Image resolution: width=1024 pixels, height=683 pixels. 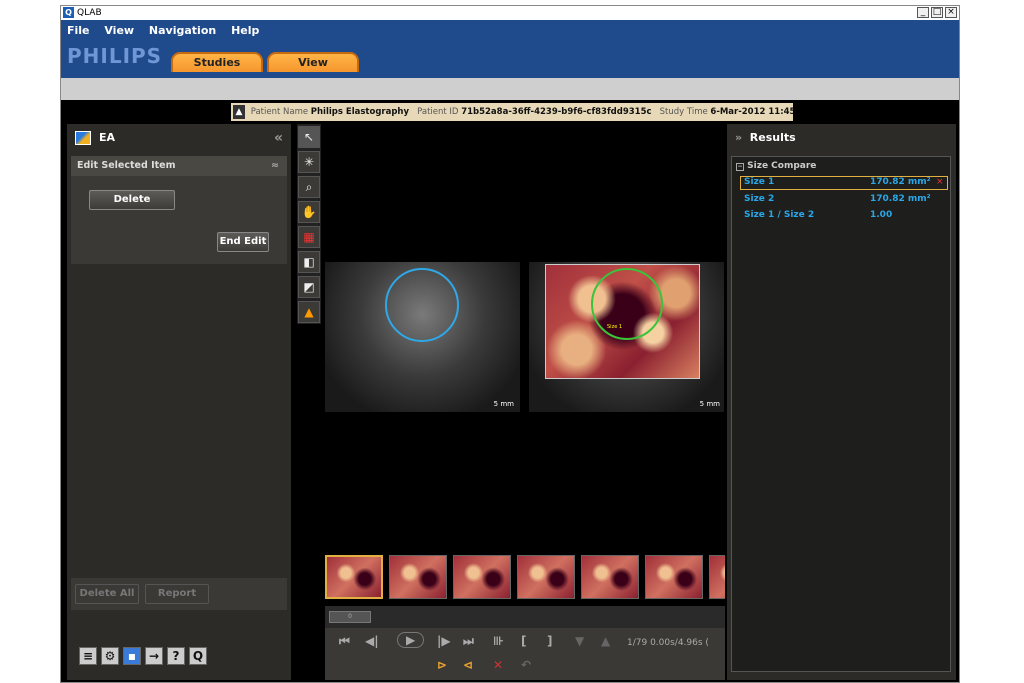 I want to click on patient-name-value: Philips Elastography, so click(x=360, y=112).